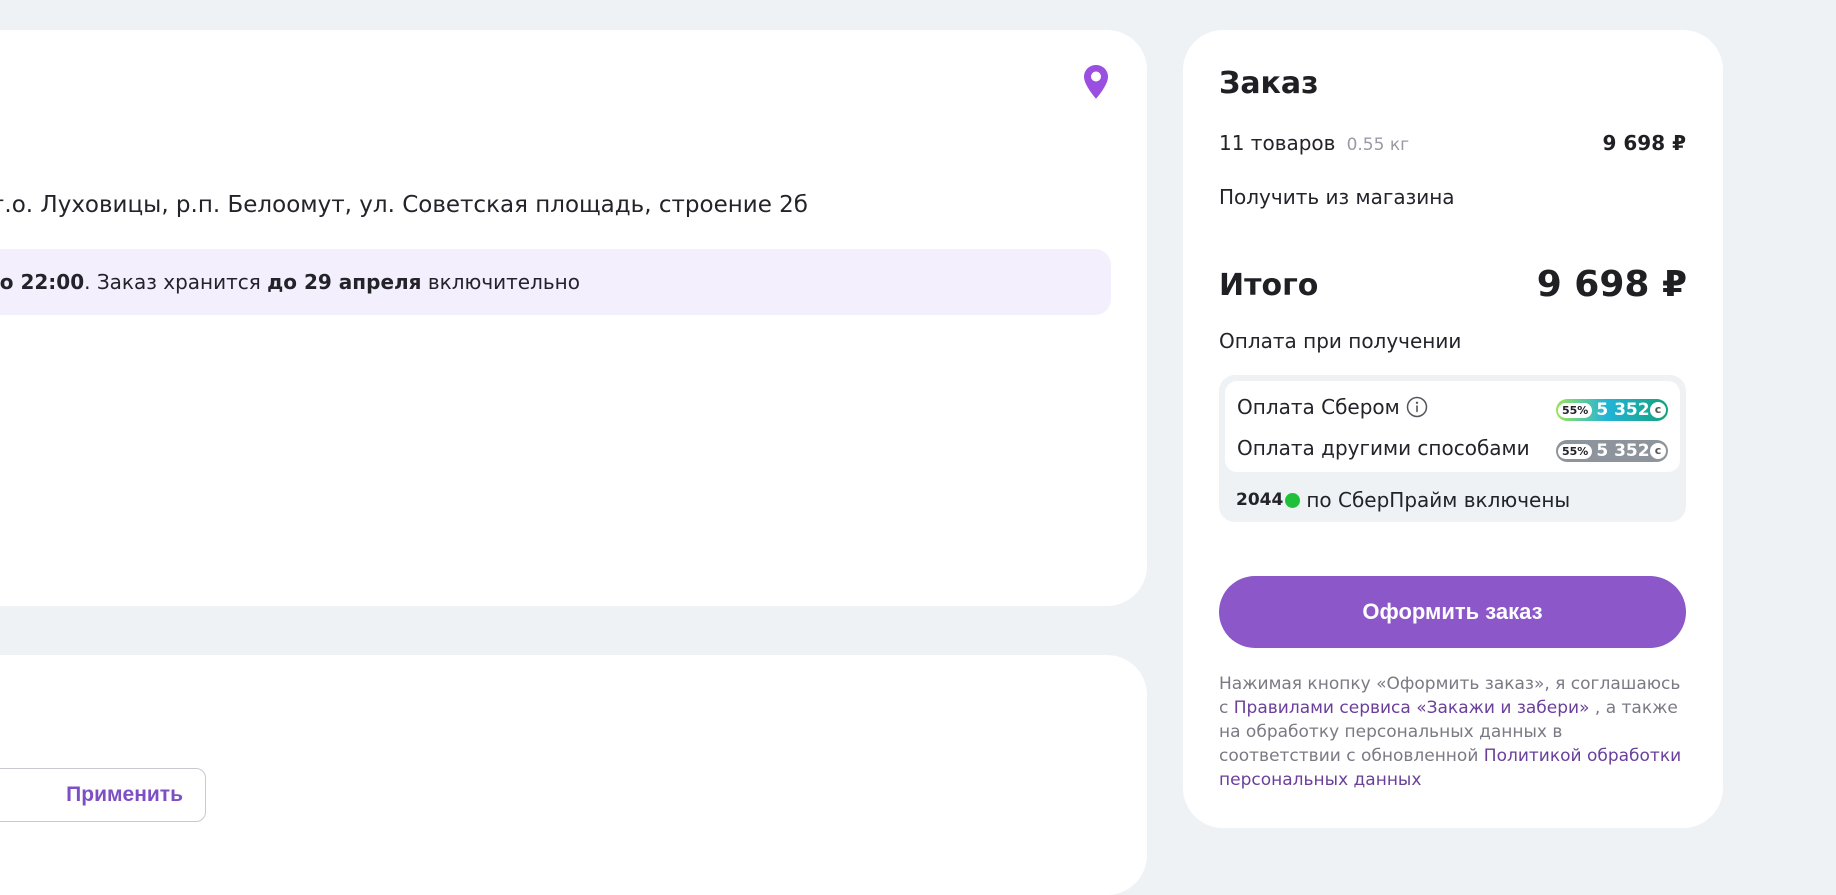  What do you see at coordinates (1318, 407) in the screenshot?
I see `sber-pay-label: Оплата Сбером` at bounding box center [1318, 407].